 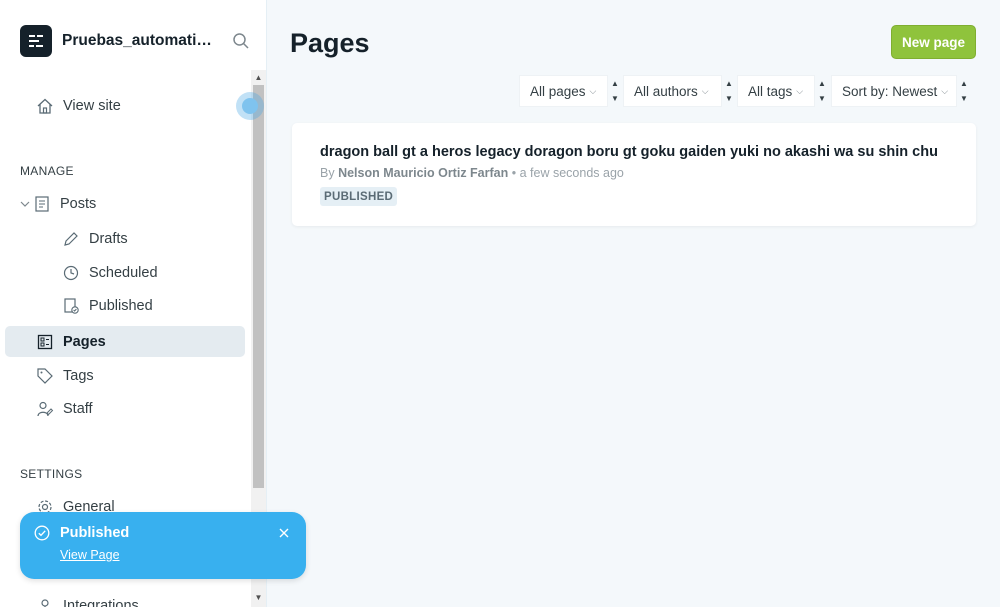 I want to click on published-icon, so click(x=71, y=306).